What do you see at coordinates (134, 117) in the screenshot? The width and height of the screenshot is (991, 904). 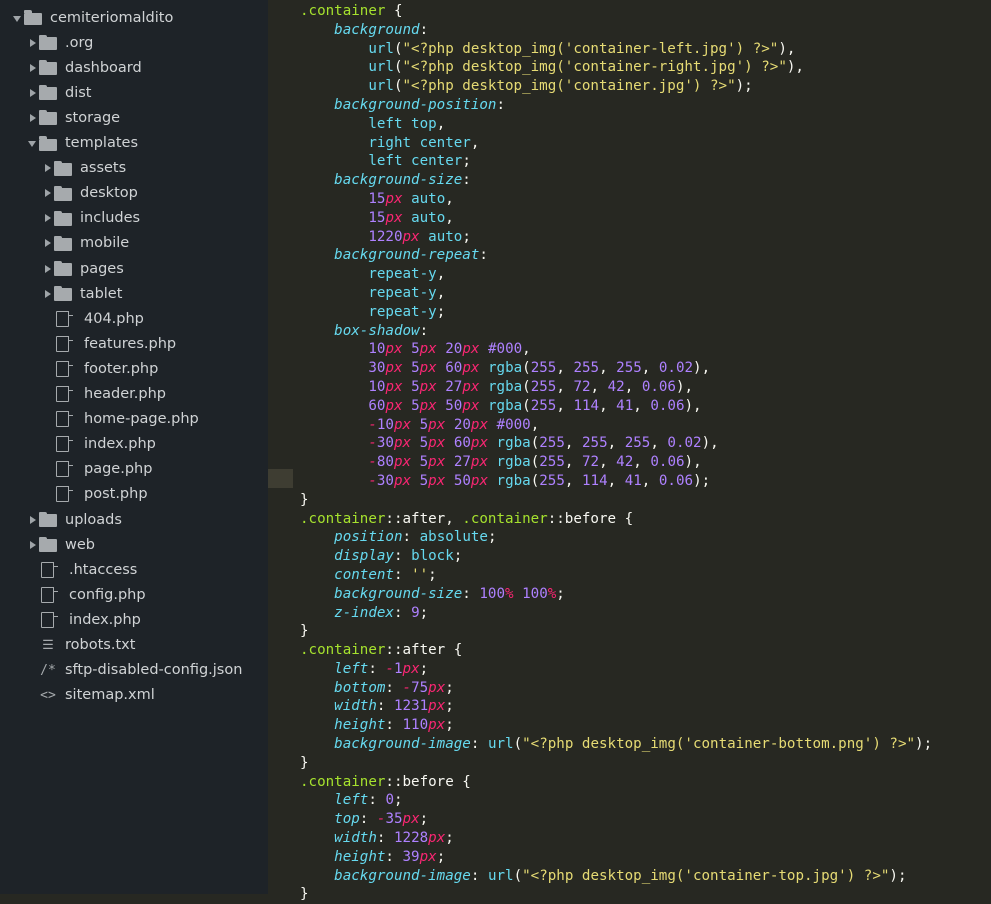 I see `tree-folder-storage: storage` at bounding box center [134, 117].